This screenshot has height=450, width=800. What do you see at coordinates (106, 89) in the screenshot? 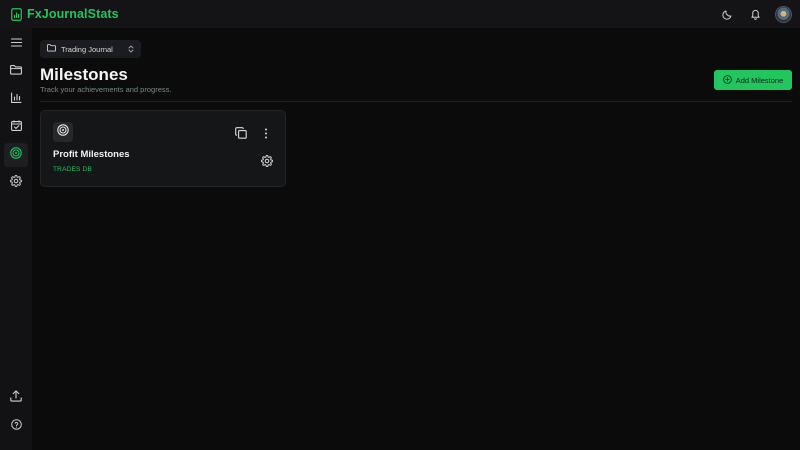
I see `page-subtitle: Track your achievements and progress.` at bounding box center [106, 89].